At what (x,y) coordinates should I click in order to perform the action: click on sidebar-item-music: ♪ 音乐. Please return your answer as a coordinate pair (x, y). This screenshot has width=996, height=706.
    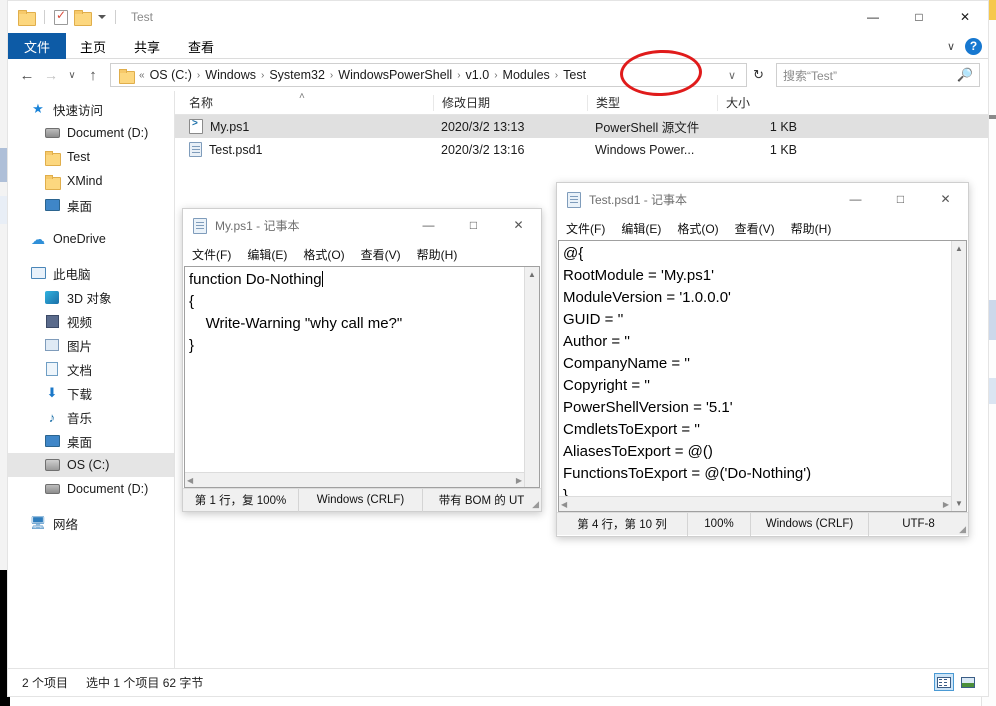
    Looking at the image, I should click on (91, 417).